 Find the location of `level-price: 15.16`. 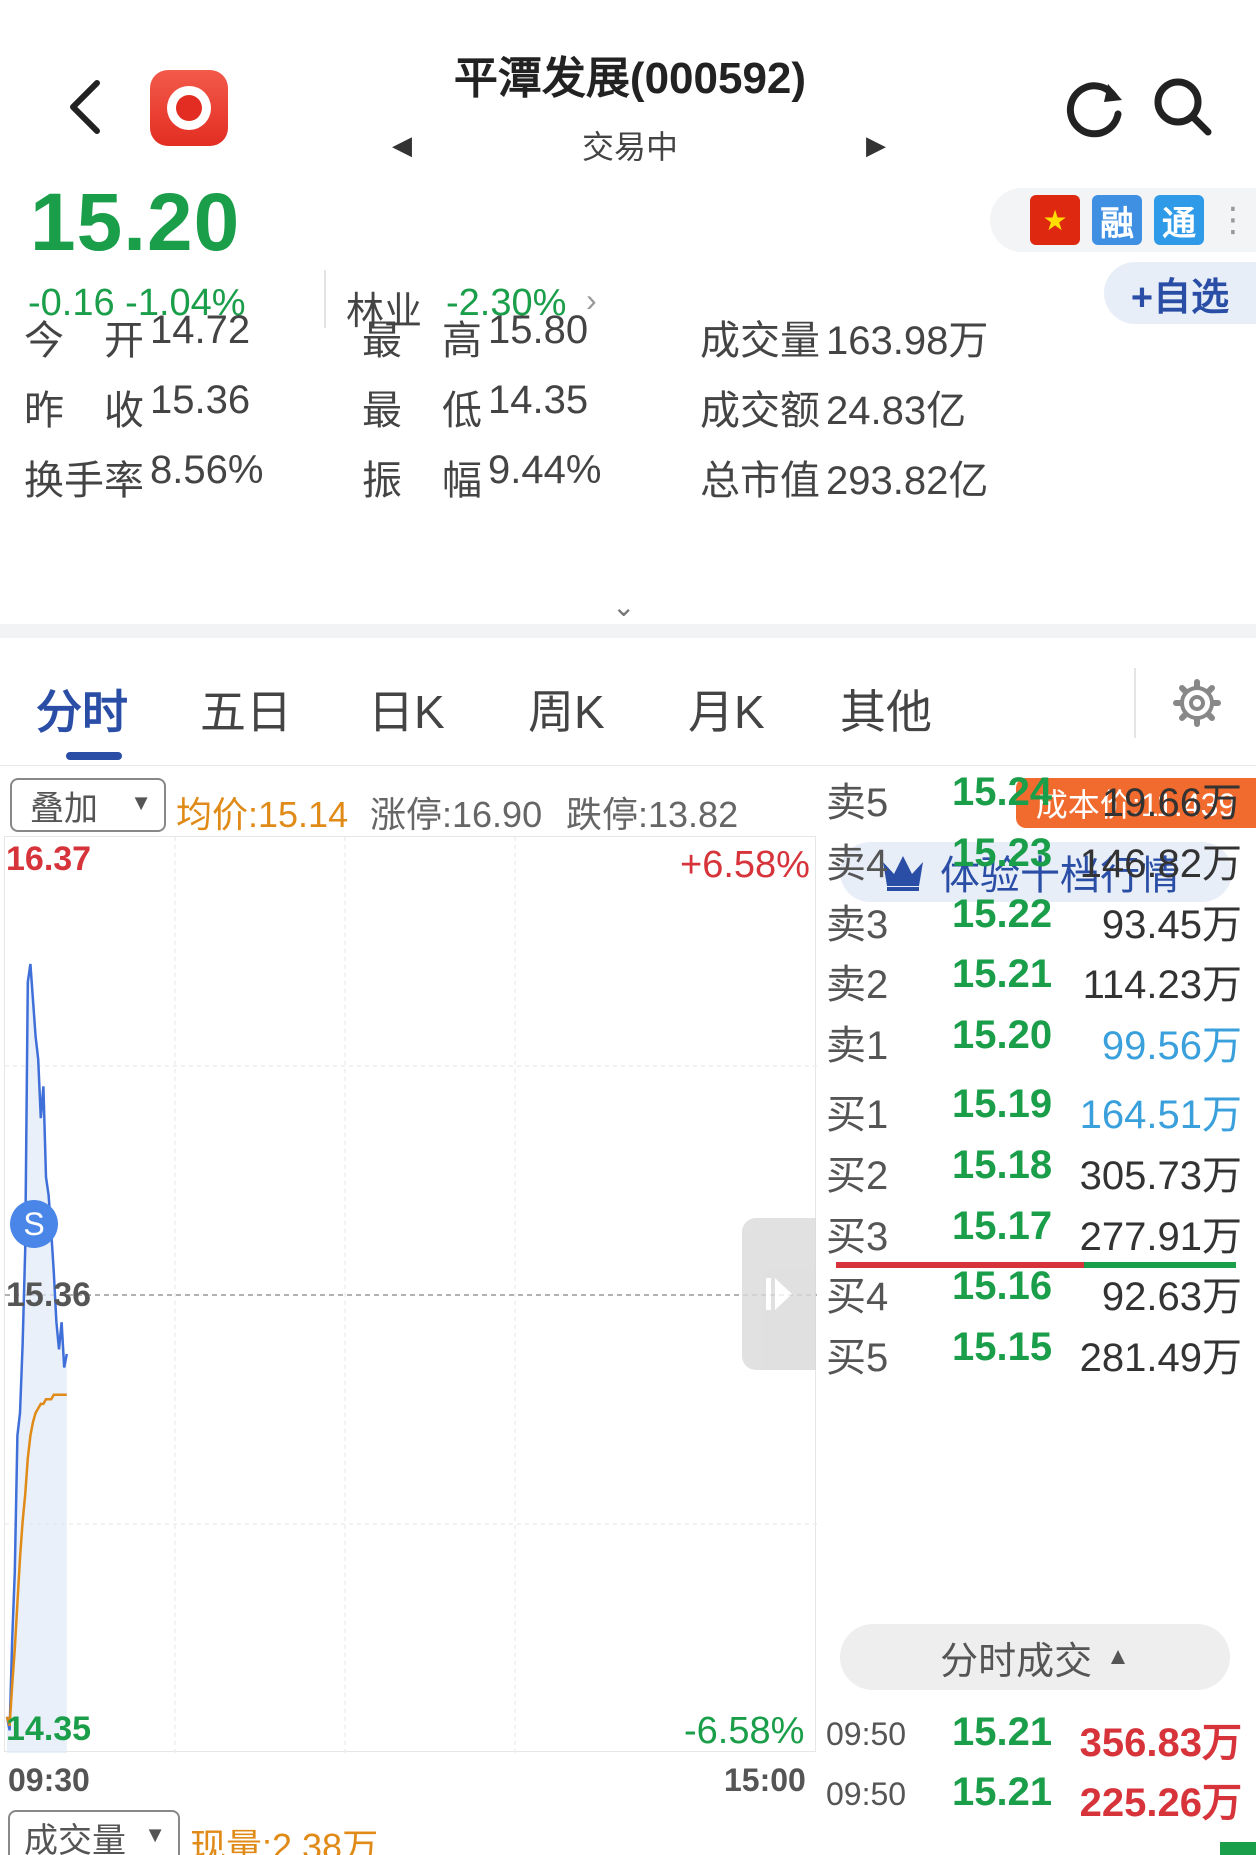

level-price: 15.16 is located at coordinates (1002, 1286).